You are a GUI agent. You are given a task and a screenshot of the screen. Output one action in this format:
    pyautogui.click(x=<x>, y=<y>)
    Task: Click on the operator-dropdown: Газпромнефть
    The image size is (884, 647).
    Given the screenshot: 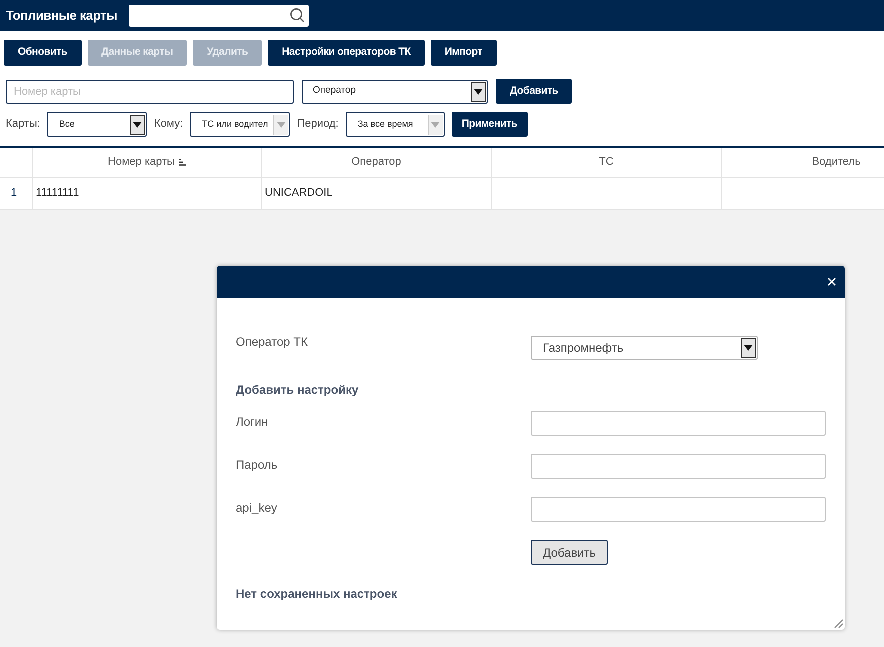 What is the action you would take?
    pyautogui.click(x=644, y=348)
    